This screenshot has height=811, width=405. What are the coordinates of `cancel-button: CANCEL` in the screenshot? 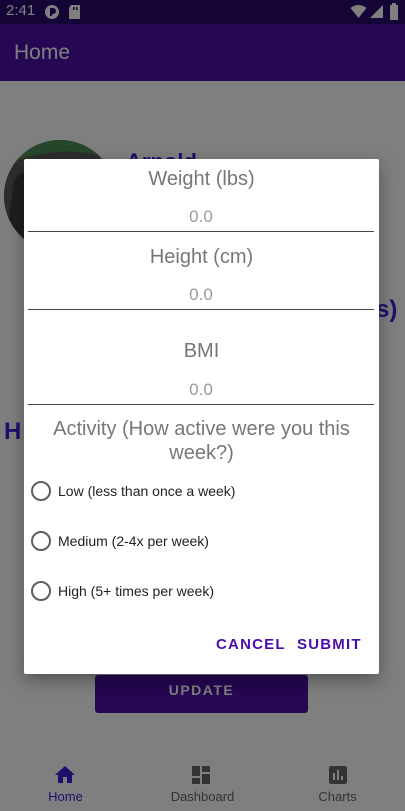 It's located at (251, 644).